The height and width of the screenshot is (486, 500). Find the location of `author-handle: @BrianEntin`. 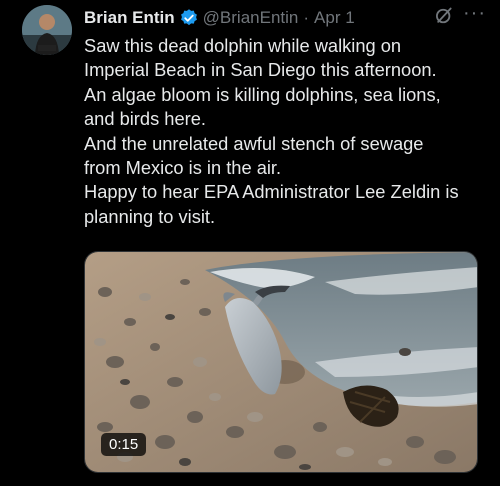

author-handle: @BrianEntin is located at coordinates (251, 18).